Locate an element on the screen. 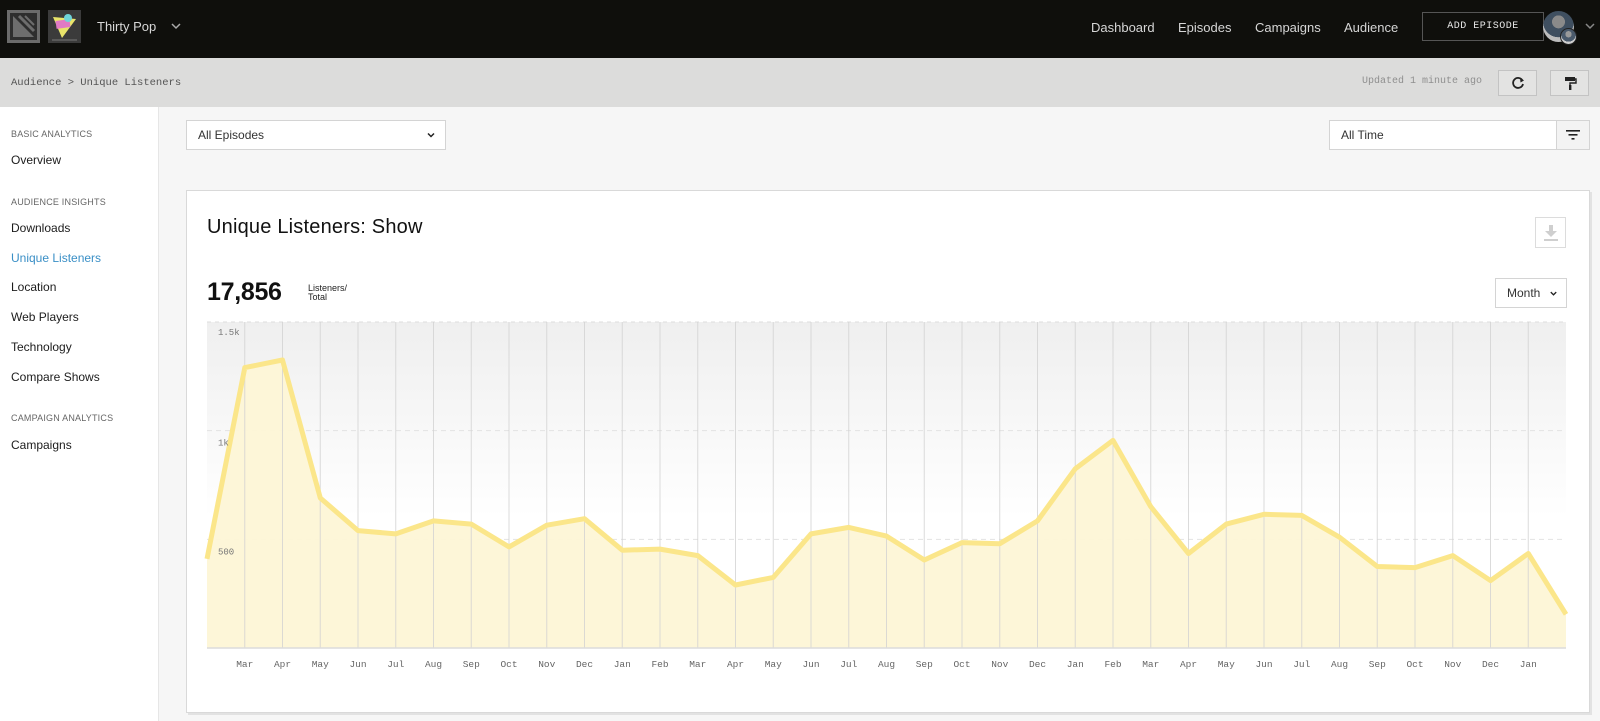 Image resolution: width=1600 pixels, height=721 pixels. customize-button is located at coordinates (1569, 83).